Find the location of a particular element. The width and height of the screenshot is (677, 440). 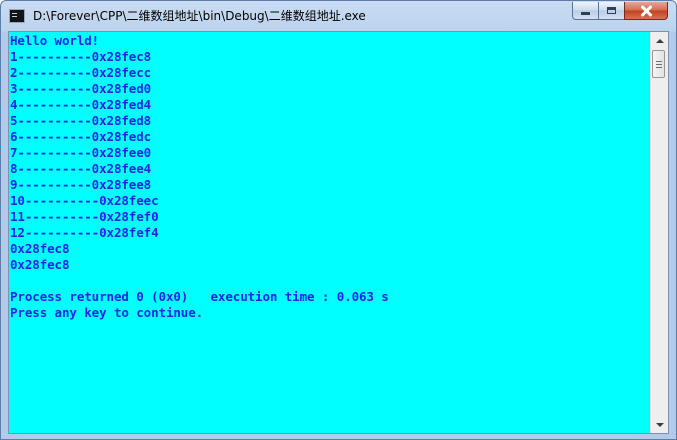

console-line: 3----------0x28fed0 is located at coordinates (81, 88).